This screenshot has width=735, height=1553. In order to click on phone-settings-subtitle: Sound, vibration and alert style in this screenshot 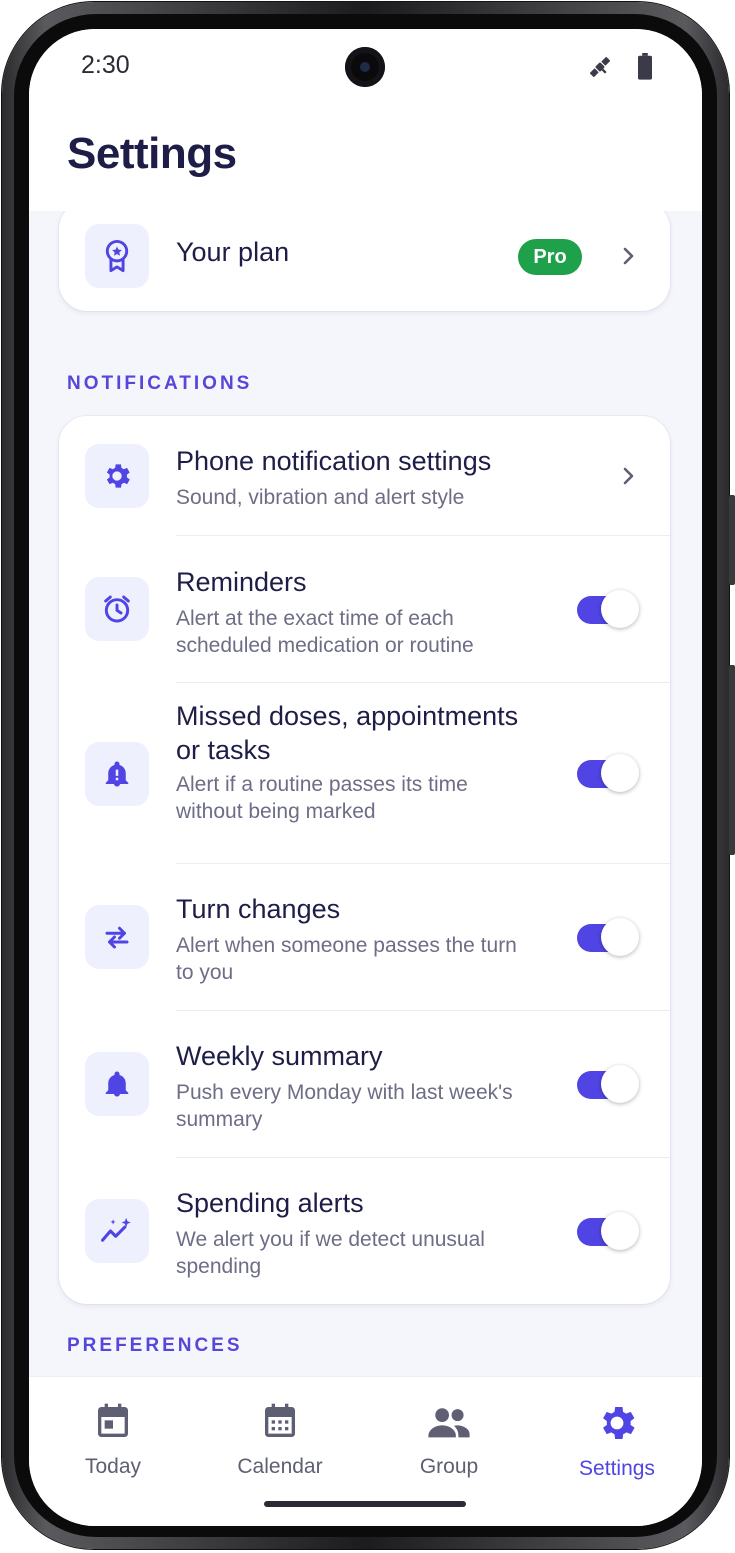, I will do `click(320, 497)`.